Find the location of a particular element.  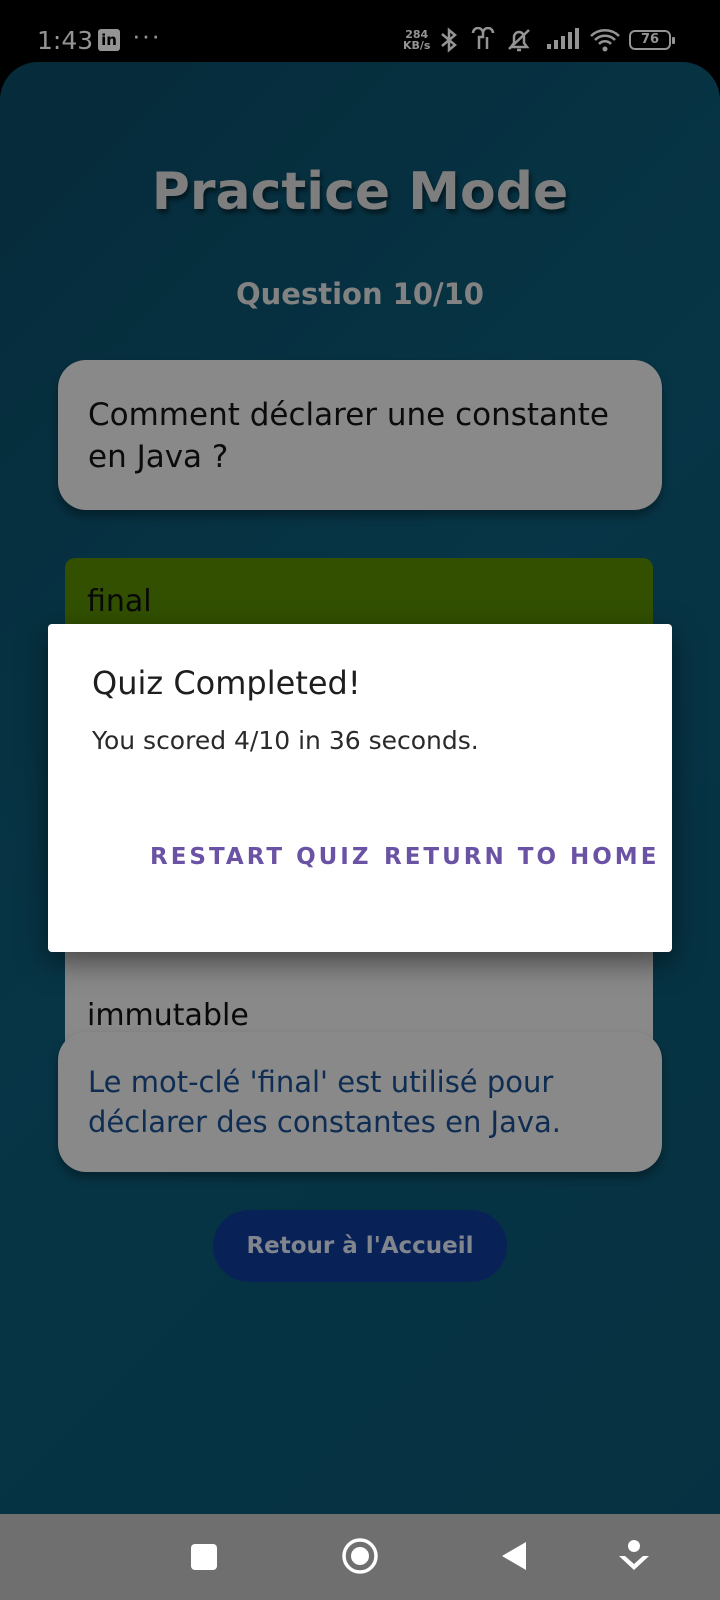

recents-icon is located at coordinates (204, 1556).